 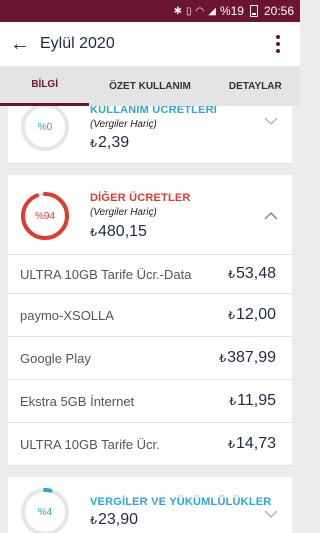 I want to click on amount-value: 23,90, so click(x=118, y=519).